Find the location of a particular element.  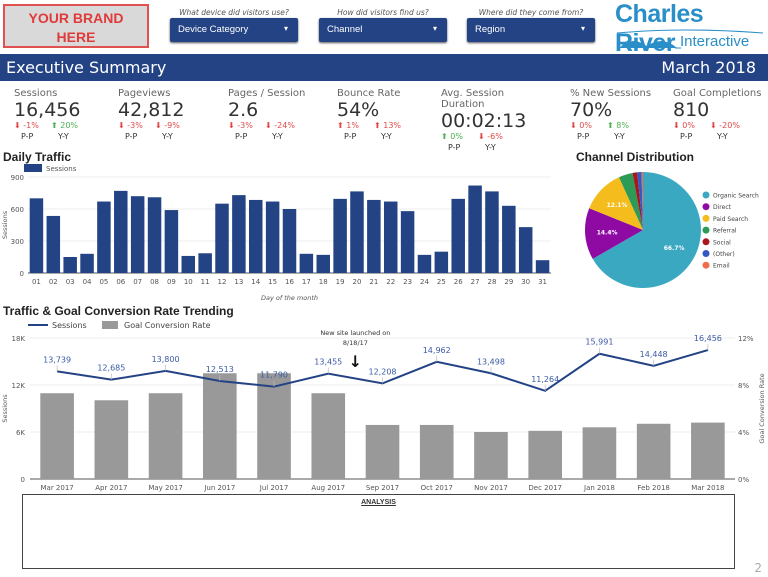

bar-conversion-mar-2018 is located at coordinates (708, 450).